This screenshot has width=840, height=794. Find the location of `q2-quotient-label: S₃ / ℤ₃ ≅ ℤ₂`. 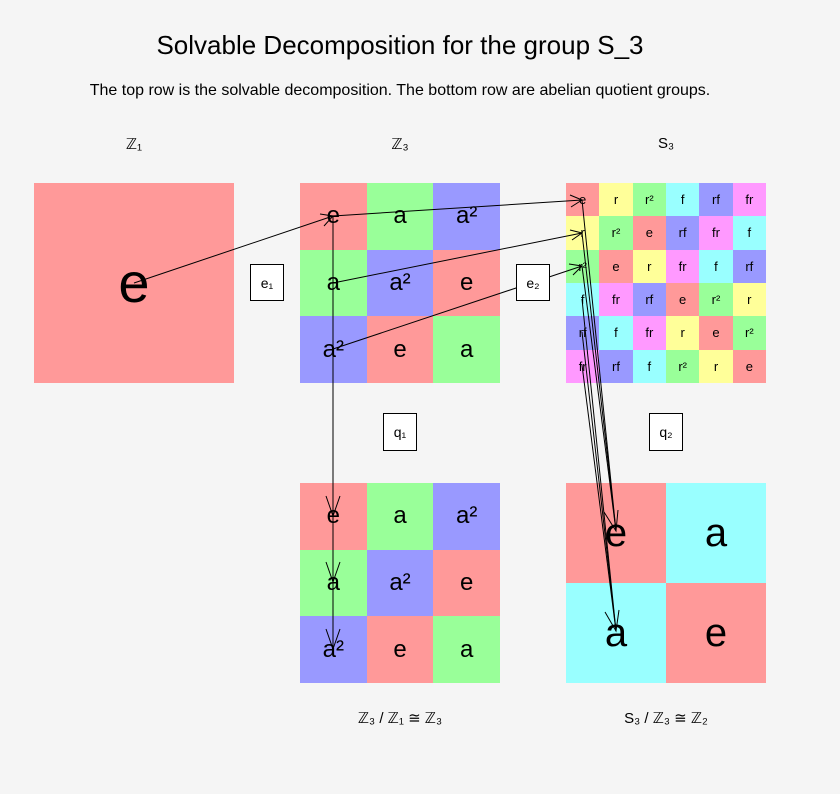

q2-quotient-label: S₃ / ℤ₃ ≅ ℤ₂ is located at coordinates (666, 718).